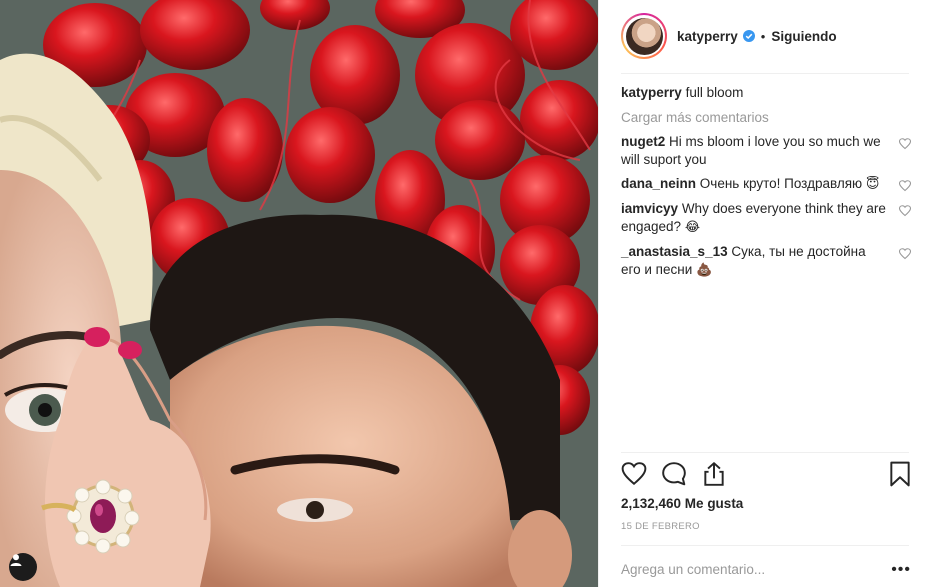 The height and width of the screenshot is (587, 926). Describe the element at coordinates (901, 570) in the screenshot. I see `more-options-icon: •••` at that location.